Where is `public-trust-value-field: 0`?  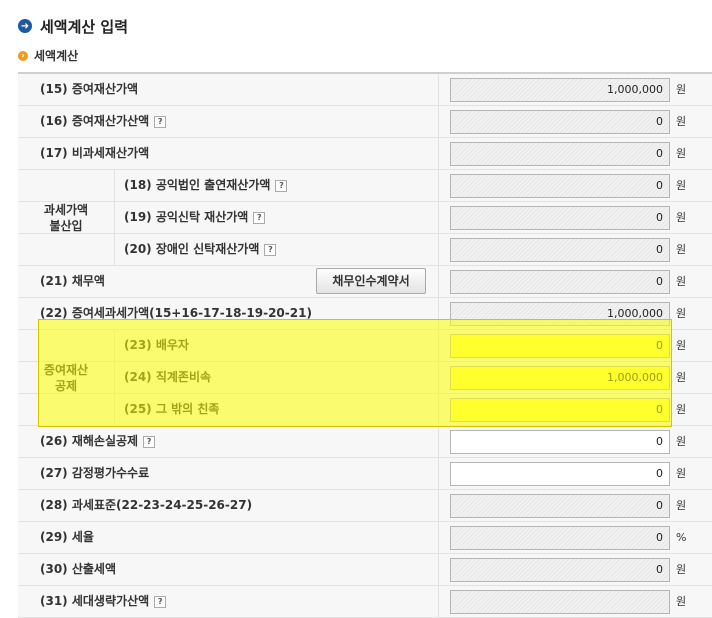 public-trust-value-field: 0 is located at coordinates (560, 218).